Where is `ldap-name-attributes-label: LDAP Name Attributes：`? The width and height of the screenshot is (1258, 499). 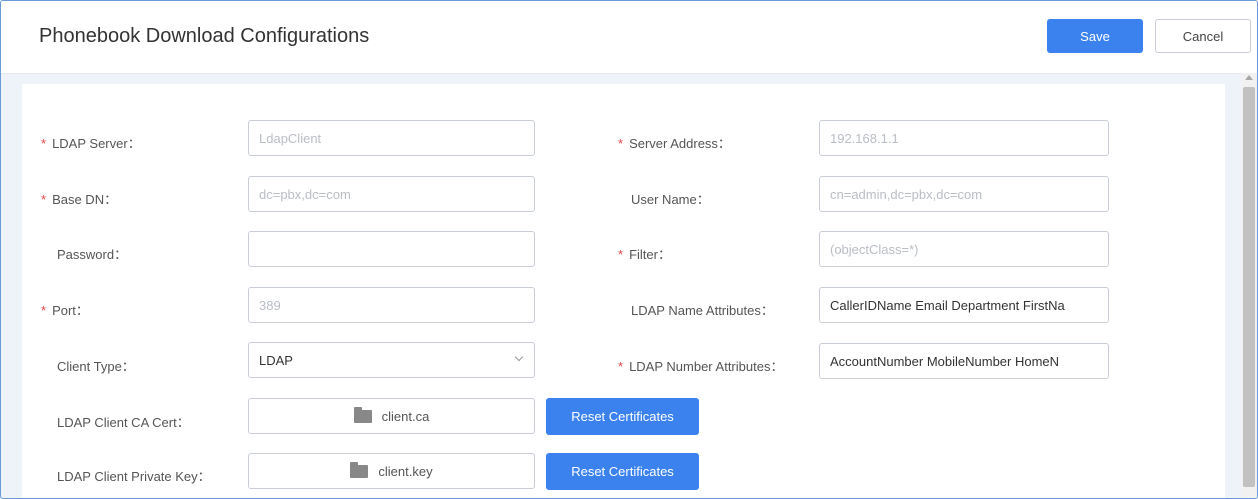 ldap-name-attributes-label: LDAP Name Attributes： is located at coordinates (702, 310).